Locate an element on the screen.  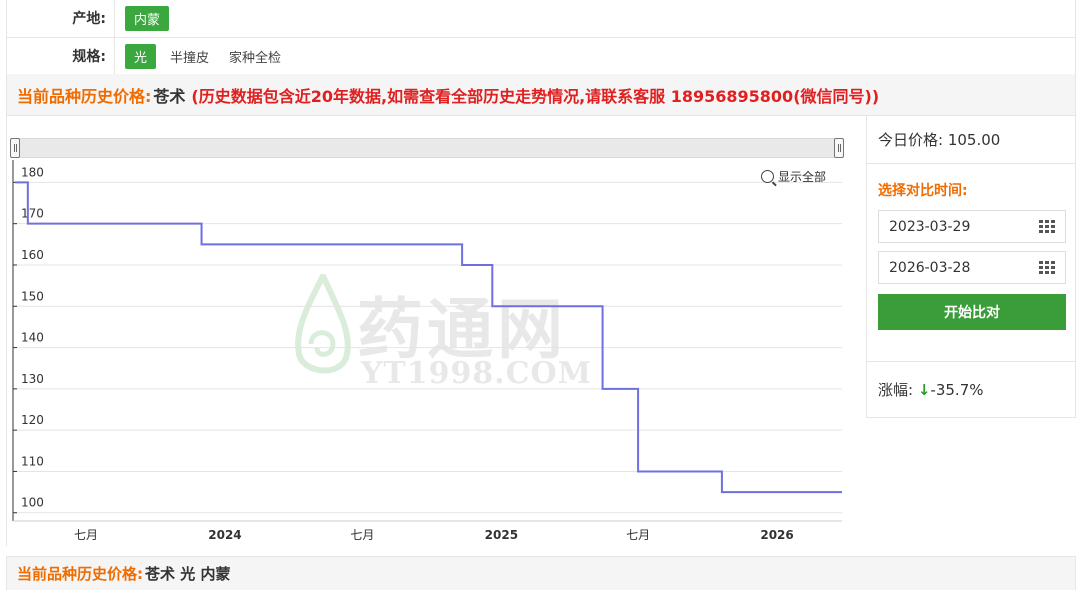
today-price-value: 105.00 is located at coordinates (974, 140).